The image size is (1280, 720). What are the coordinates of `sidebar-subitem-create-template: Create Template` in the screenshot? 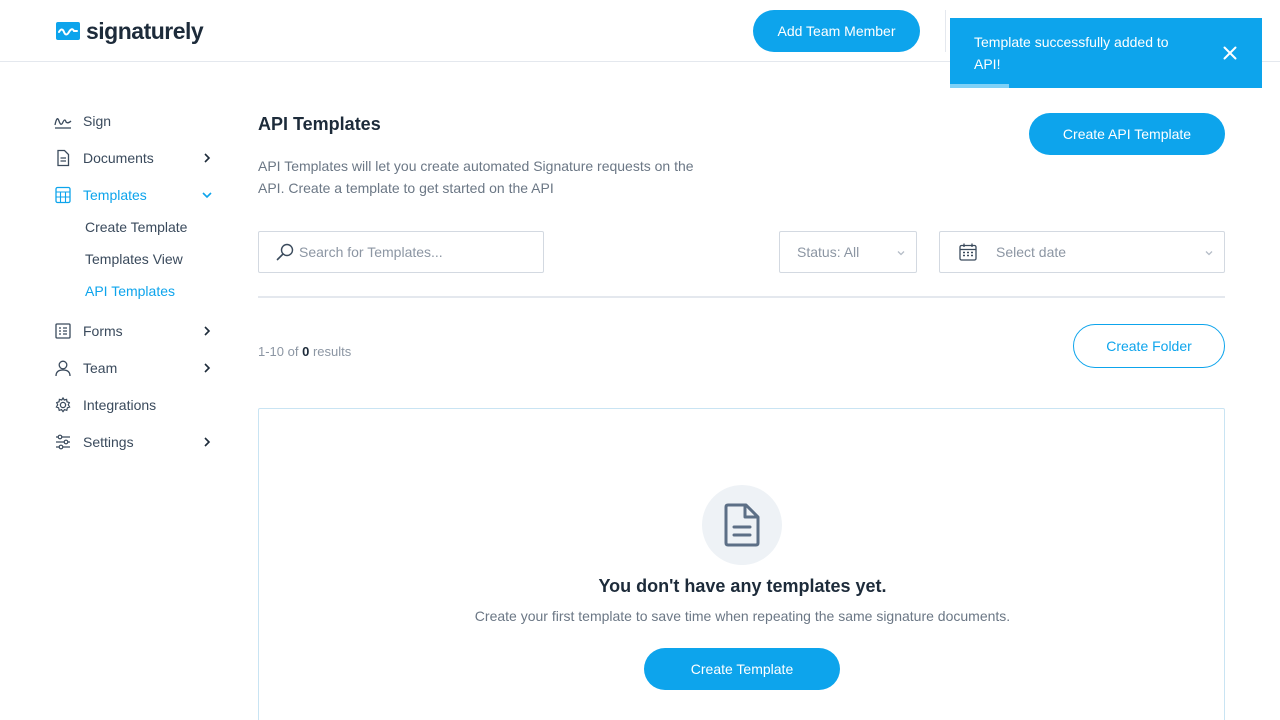 It's located at (136, 227).